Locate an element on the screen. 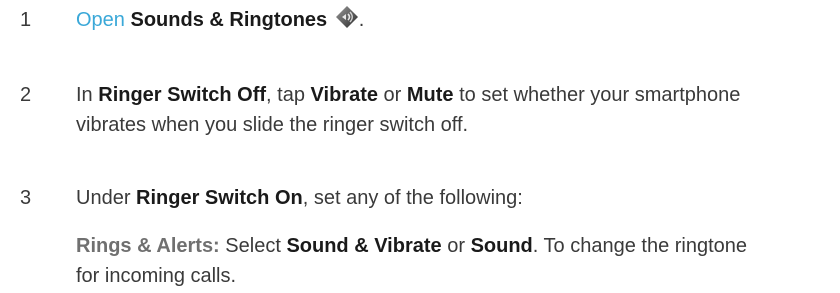 This screenshot has height=293, width=840. sounds-ringtones-icon is located at coordinates (347, 21).